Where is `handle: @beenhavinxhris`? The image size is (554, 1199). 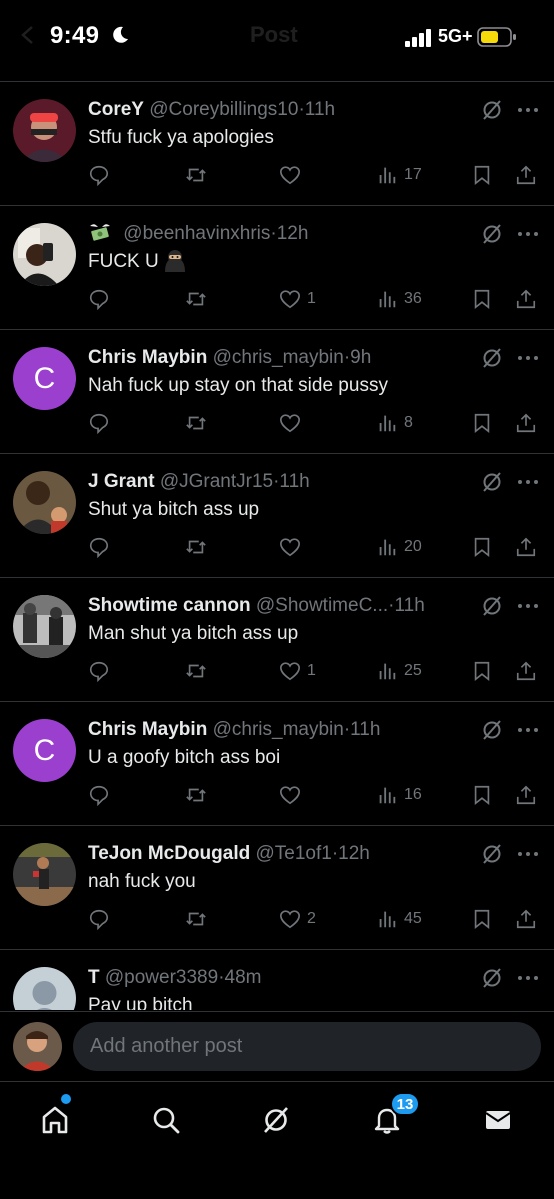 handle: @beenhavinxhris is located at coordinates (196, 233).